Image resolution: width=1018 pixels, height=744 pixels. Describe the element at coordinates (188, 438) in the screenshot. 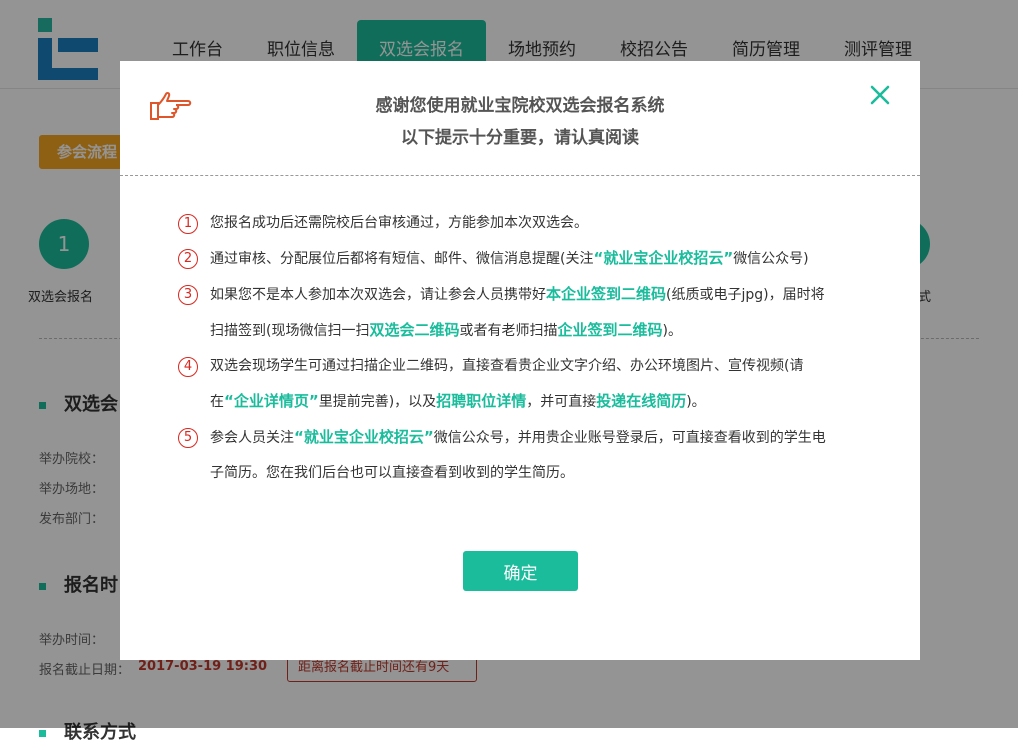

I see `tip-number: 5` at that location.